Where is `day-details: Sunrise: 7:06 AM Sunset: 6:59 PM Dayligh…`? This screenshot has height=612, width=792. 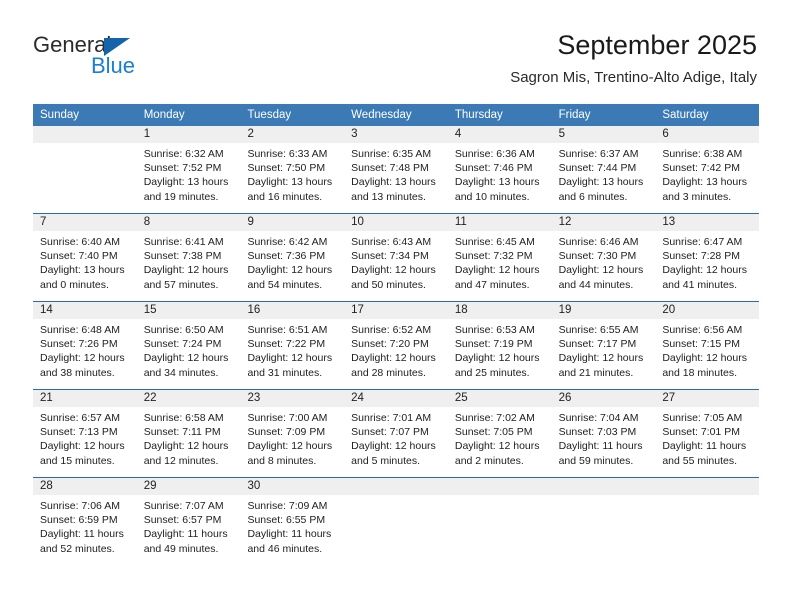 day-details: Sunrise: 7:06 AM Sunset: 6:59 PM Dayligh… is located at coordinates (85, 525).